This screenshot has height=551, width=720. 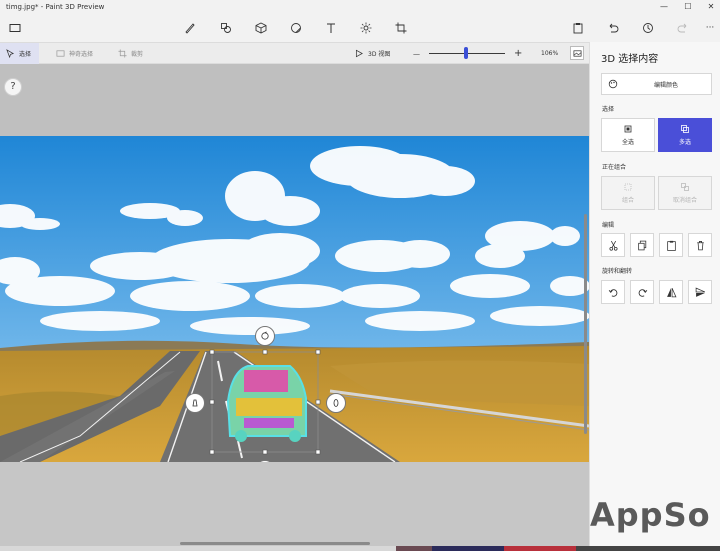 What do you see at coordinates (15, 28) in the screenshot?
I see `menu-icon` at bounding box center [15, 28].